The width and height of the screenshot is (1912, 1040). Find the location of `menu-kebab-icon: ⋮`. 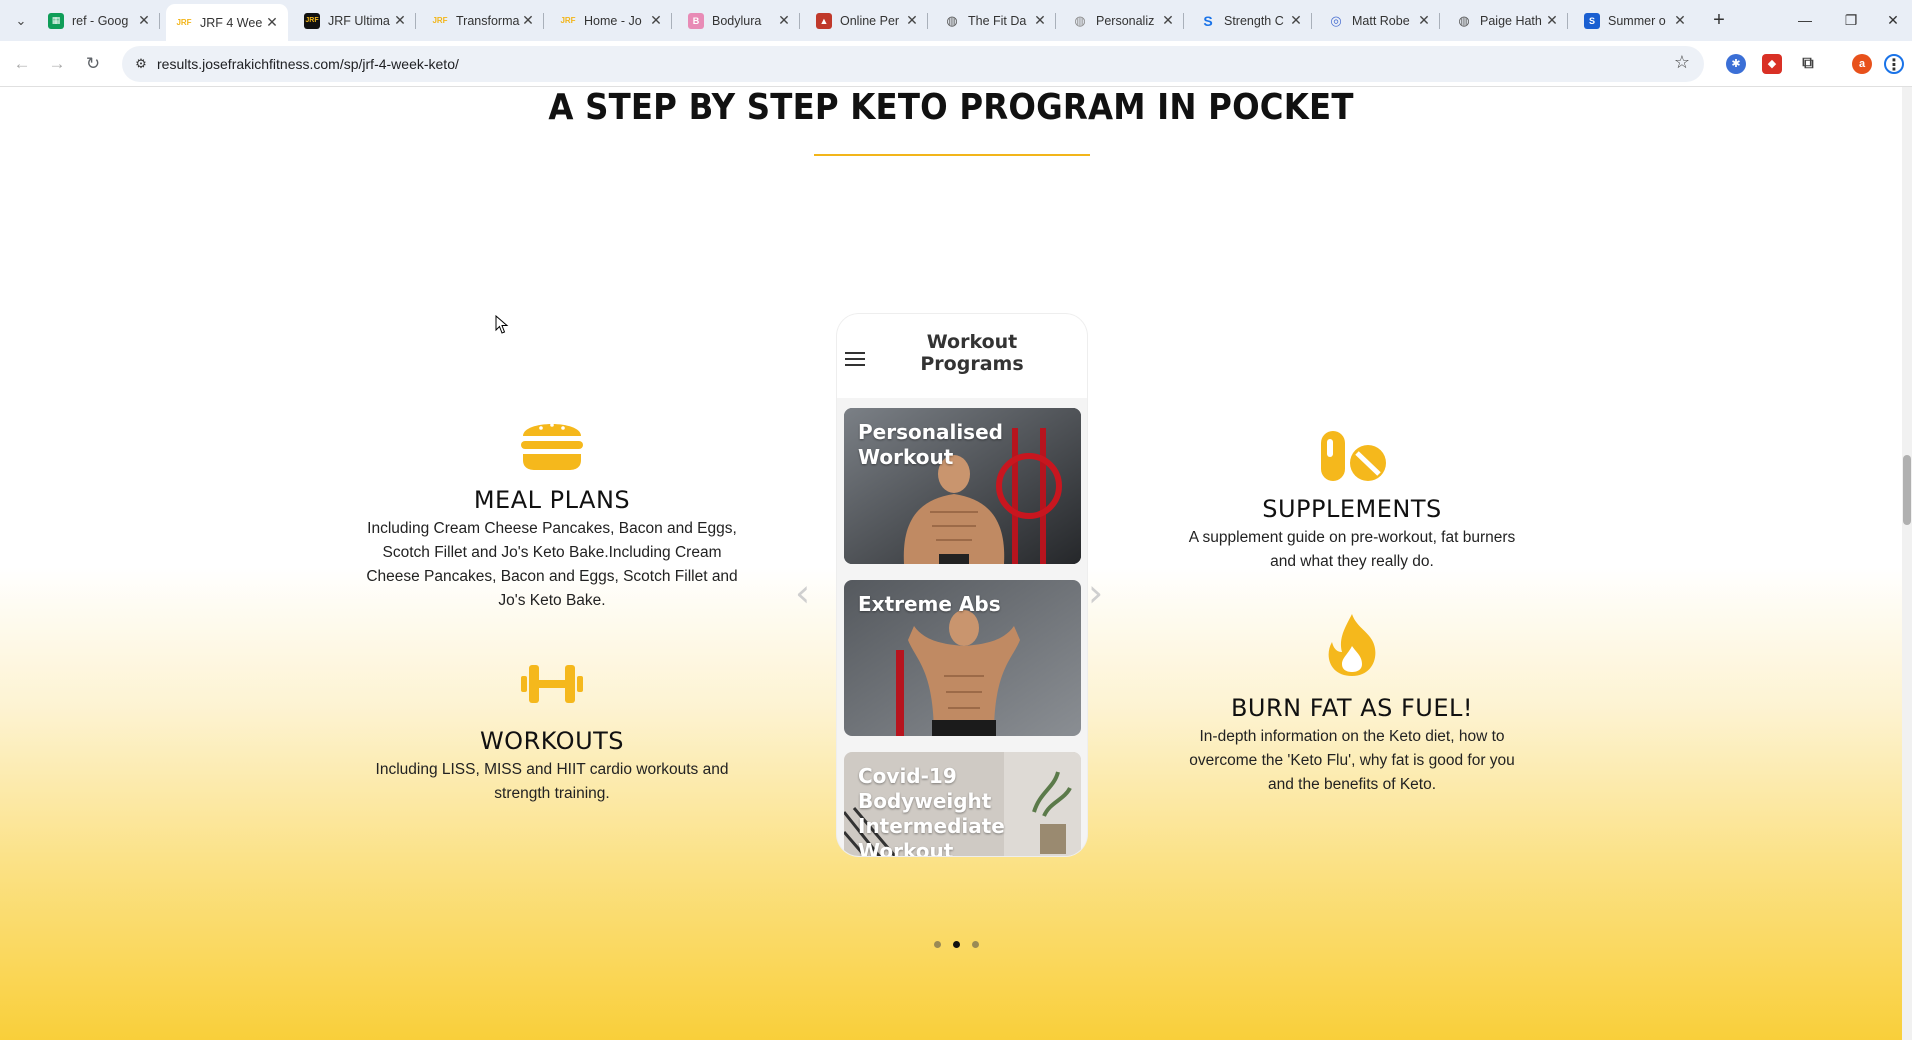

menu-kebab-icon: ⋮ is located at coordinates (1894, 64).